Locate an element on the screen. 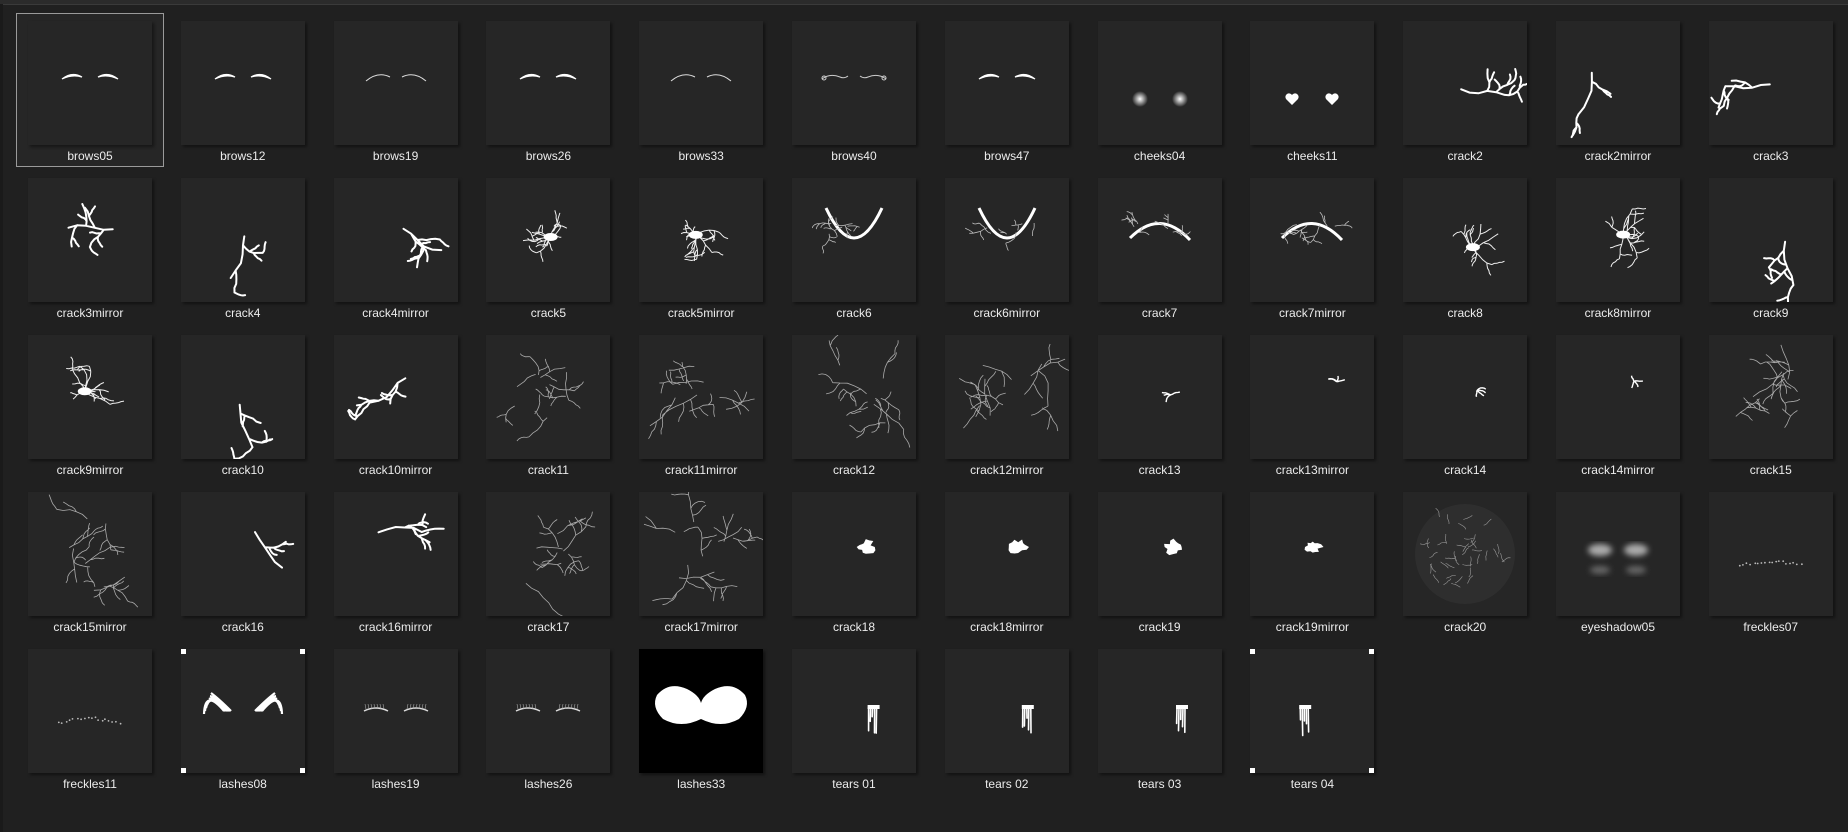  thumbnail-item-lashes26: lashes26 is located at coordinates (548, 718).